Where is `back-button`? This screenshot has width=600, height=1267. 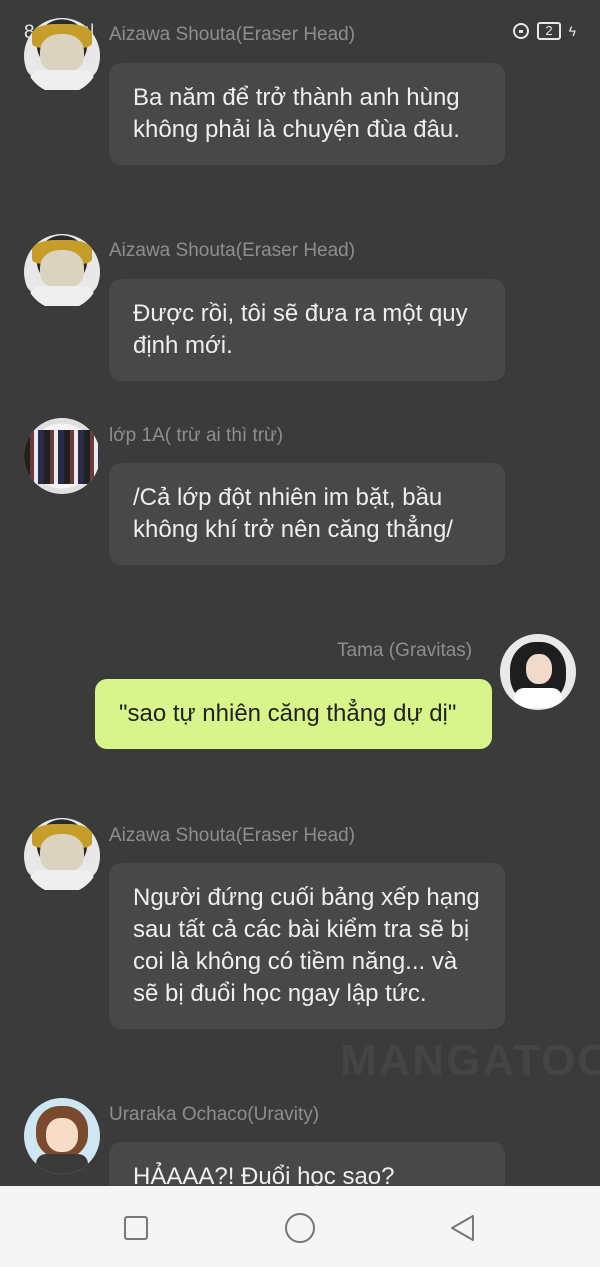 back-button is located at coordinates (463, 1228).